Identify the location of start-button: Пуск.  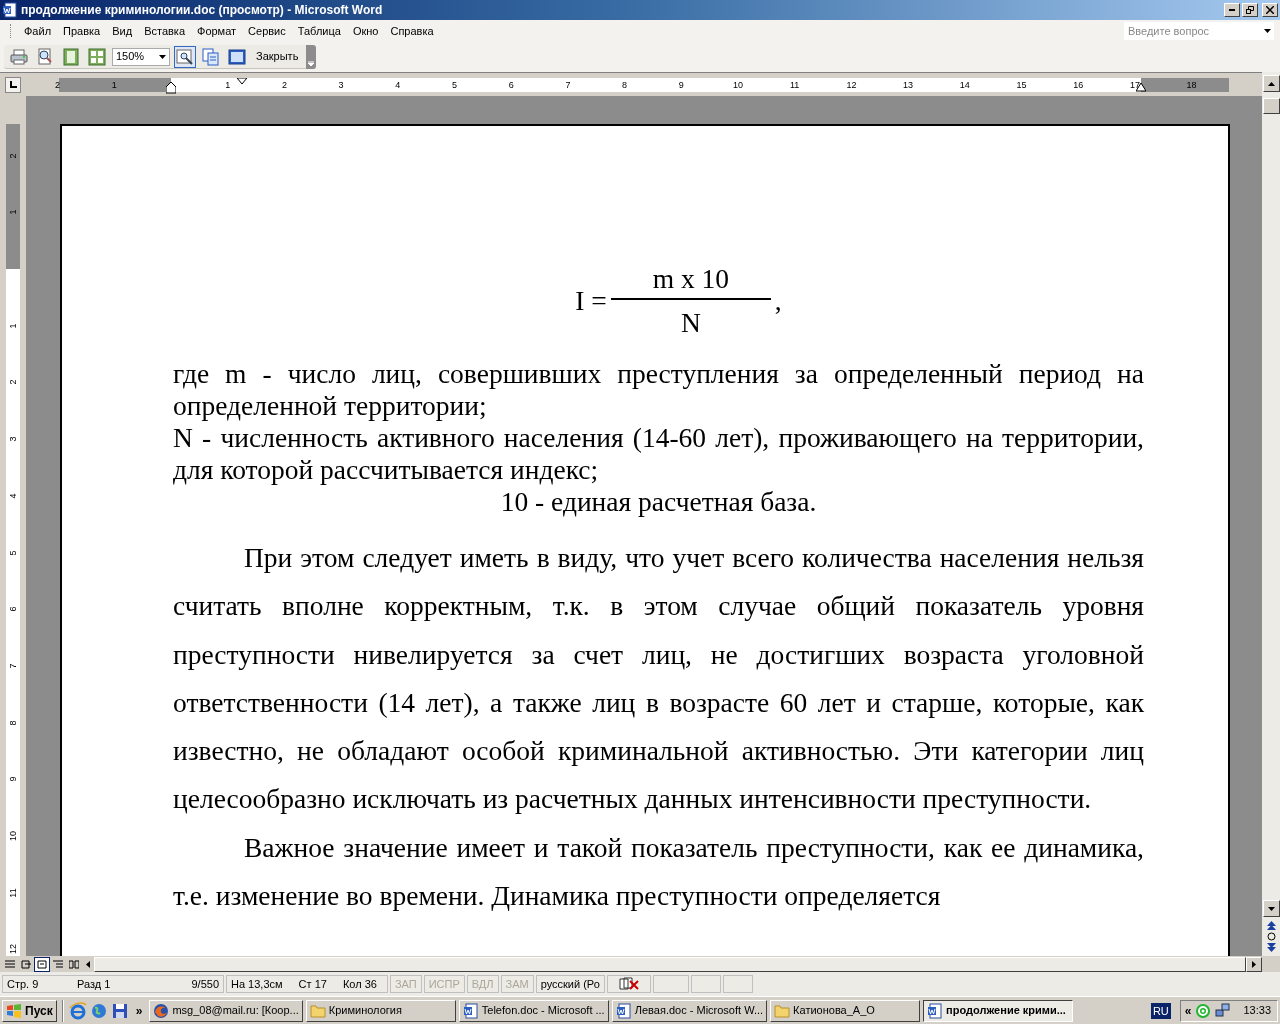
(29, 1010).